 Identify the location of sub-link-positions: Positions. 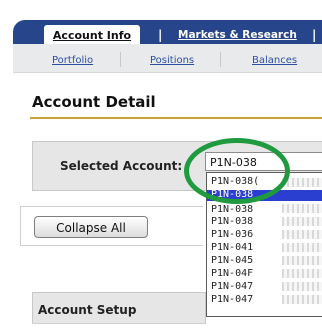
(172, 60).